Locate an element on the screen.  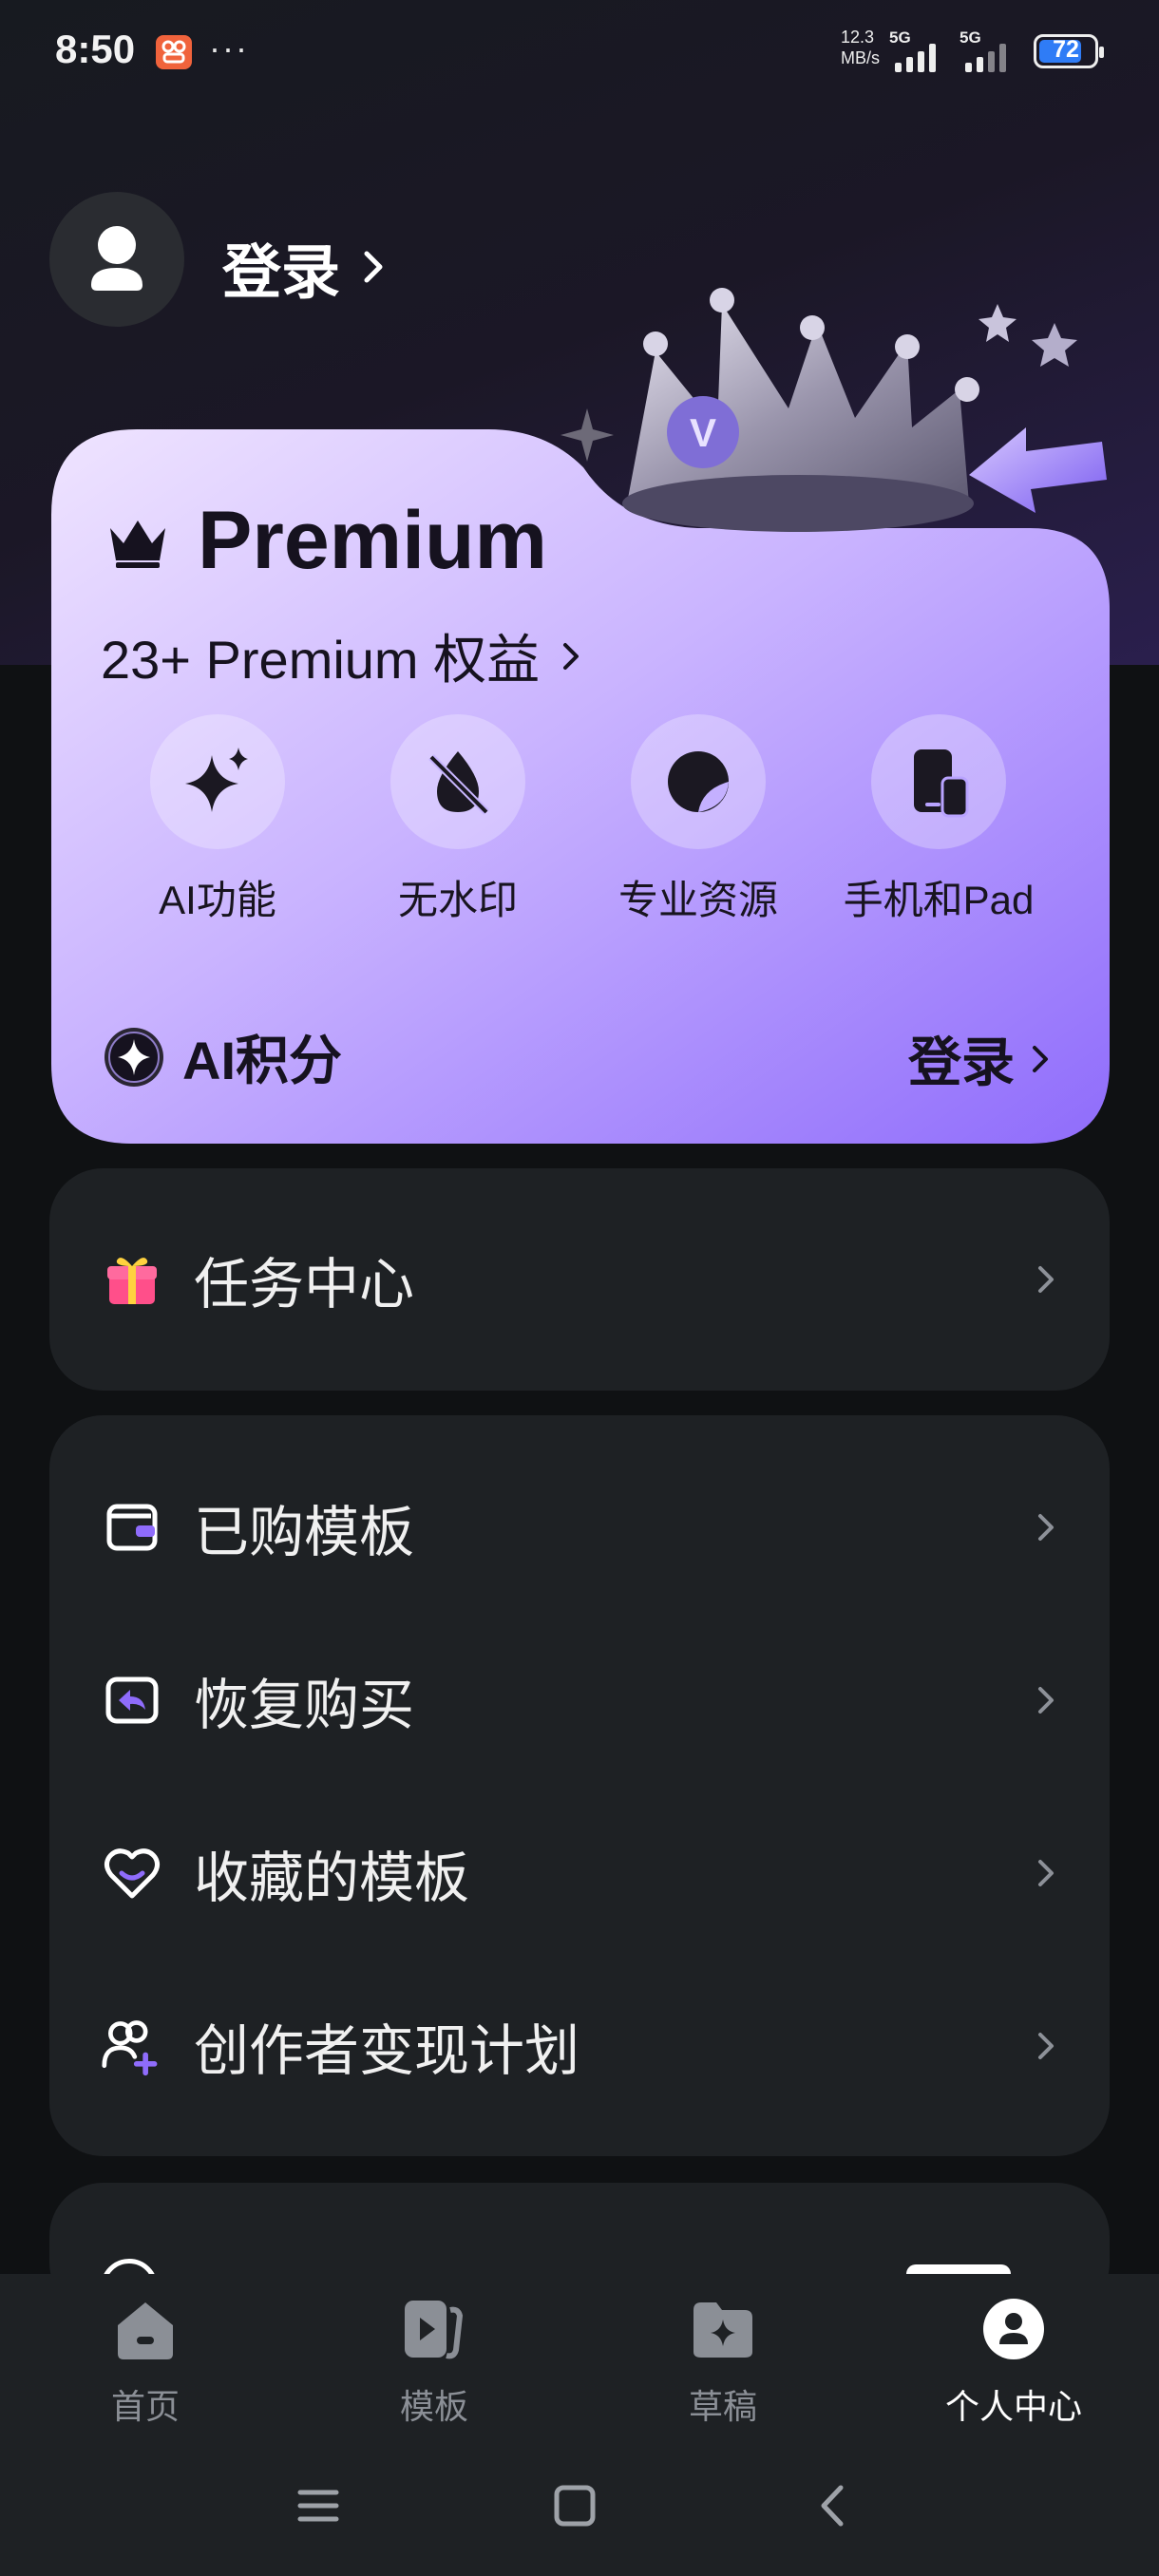
nav-label: 草稿 is located at coordinates (722, 2406).